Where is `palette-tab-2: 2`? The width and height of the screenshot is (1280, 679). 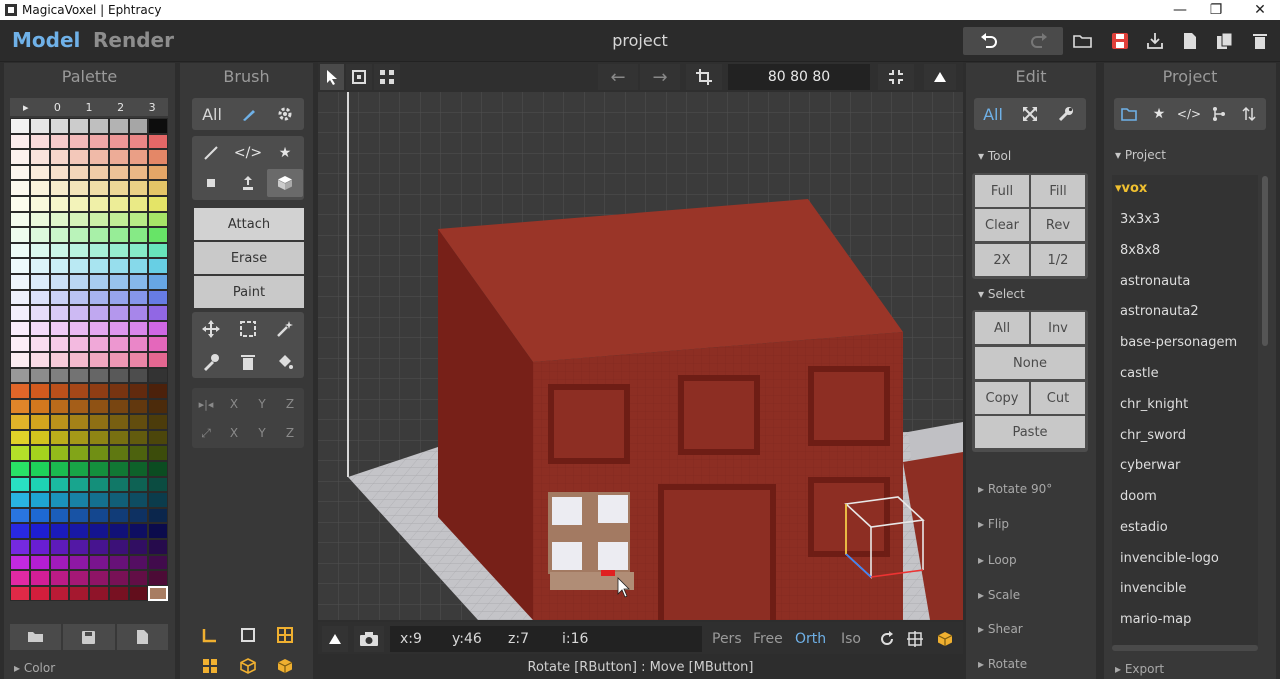 palette-tab-2: 2 is located at coordinates (121, 107).